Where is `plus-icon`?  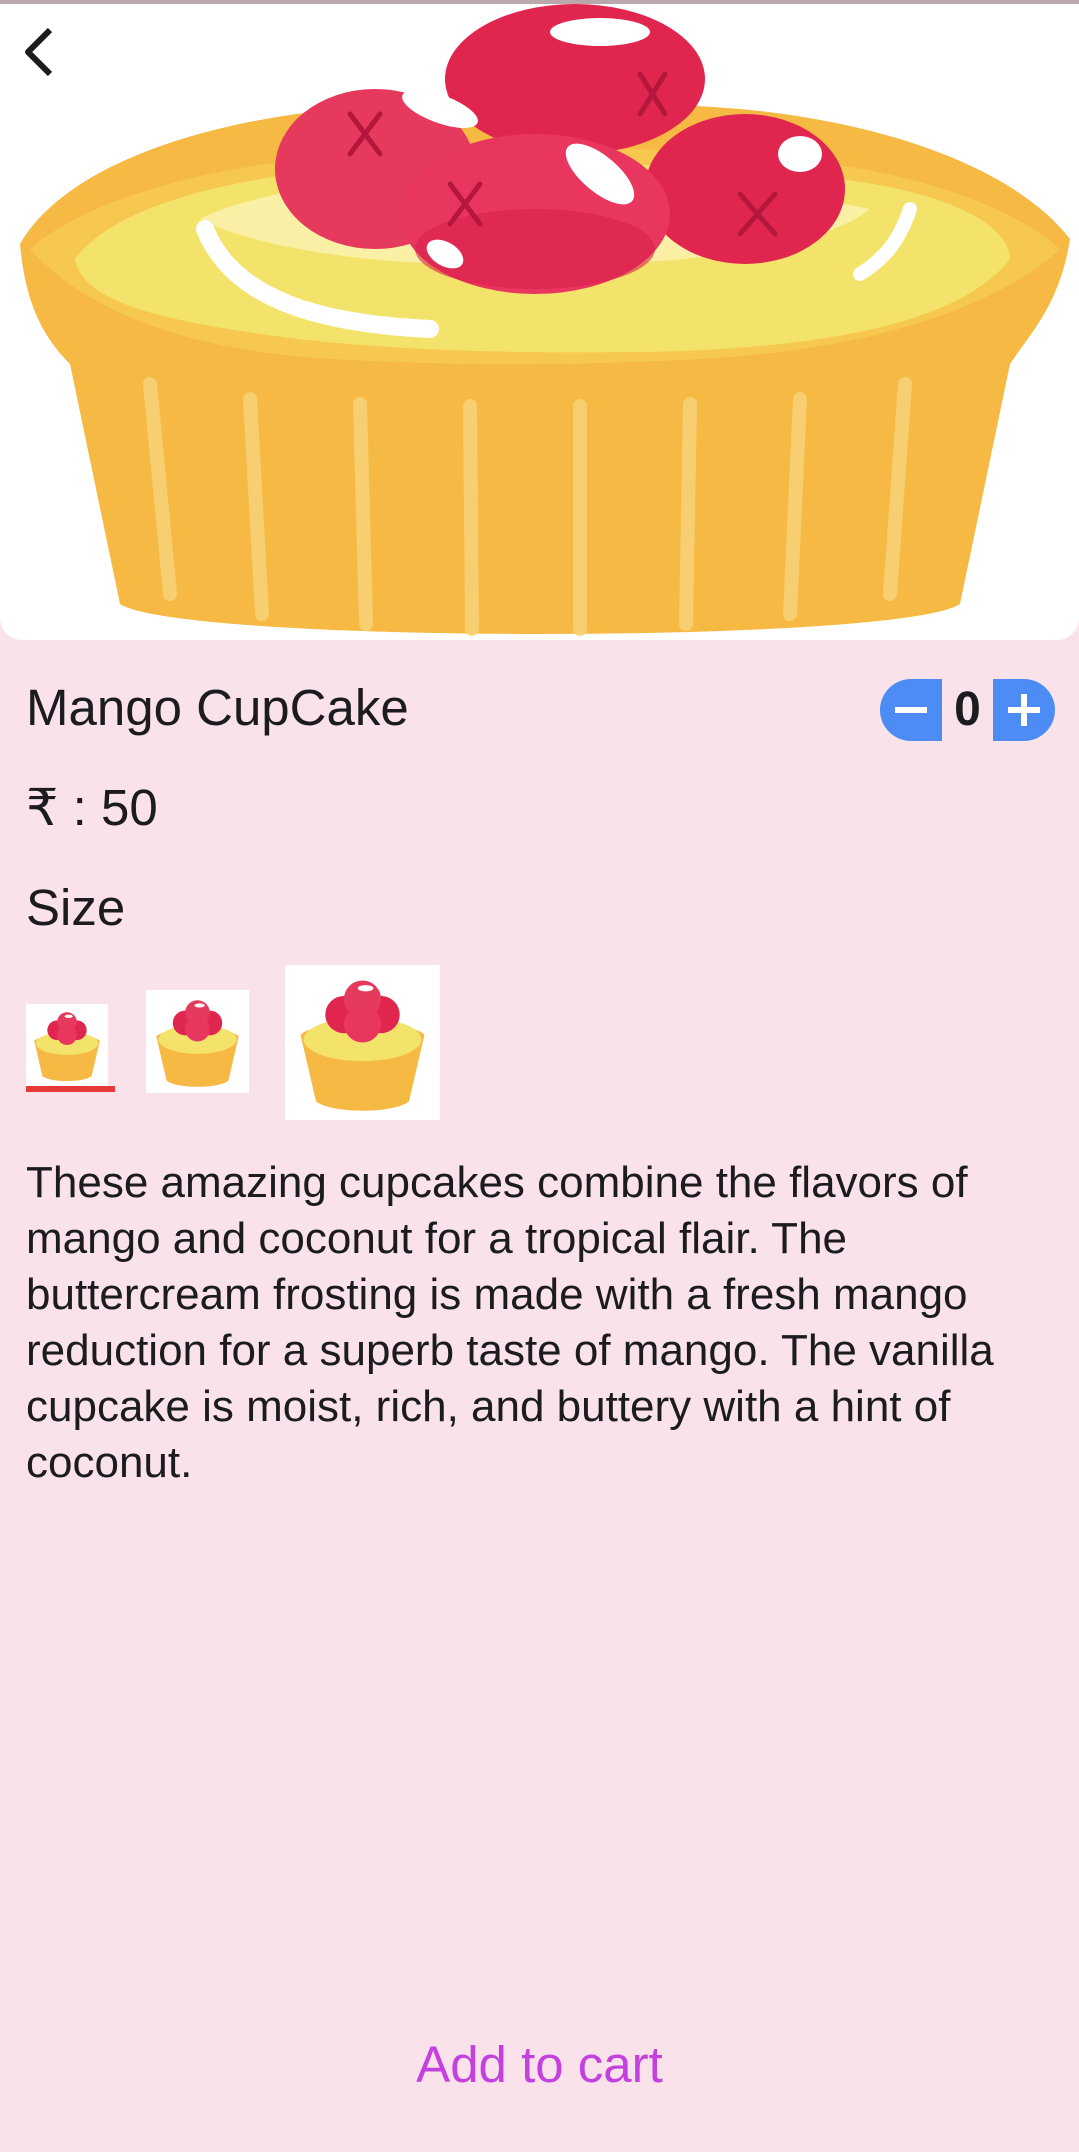
plus-icon is located at coordinates (1024, 710).